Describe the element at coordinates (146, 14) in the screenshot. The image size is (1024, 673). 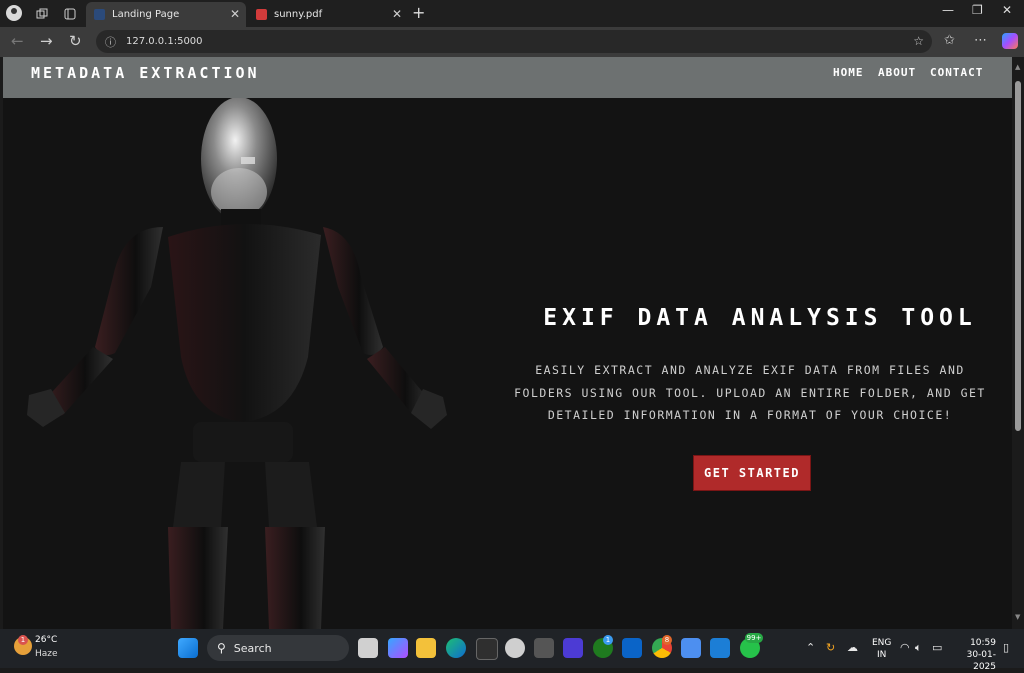
I see `tab-title: Landing Page` at that location.